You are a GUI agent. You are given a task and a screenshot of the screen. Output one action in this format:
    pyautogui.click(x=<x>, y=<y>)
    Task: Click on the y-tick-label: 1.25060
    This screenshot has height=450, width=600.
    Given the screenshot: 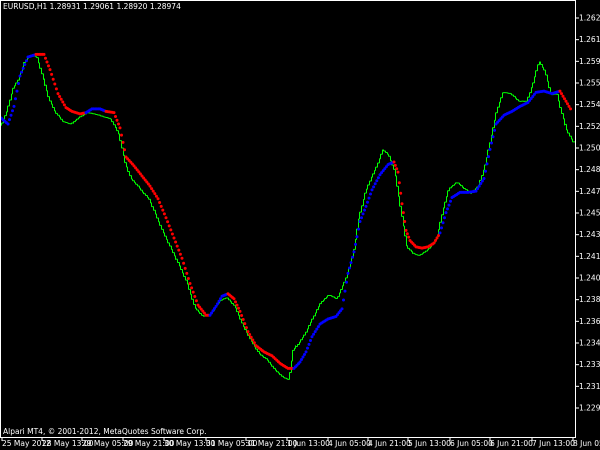 What is the action you would take?
    pyautogui.click(x=589, y=148)
    